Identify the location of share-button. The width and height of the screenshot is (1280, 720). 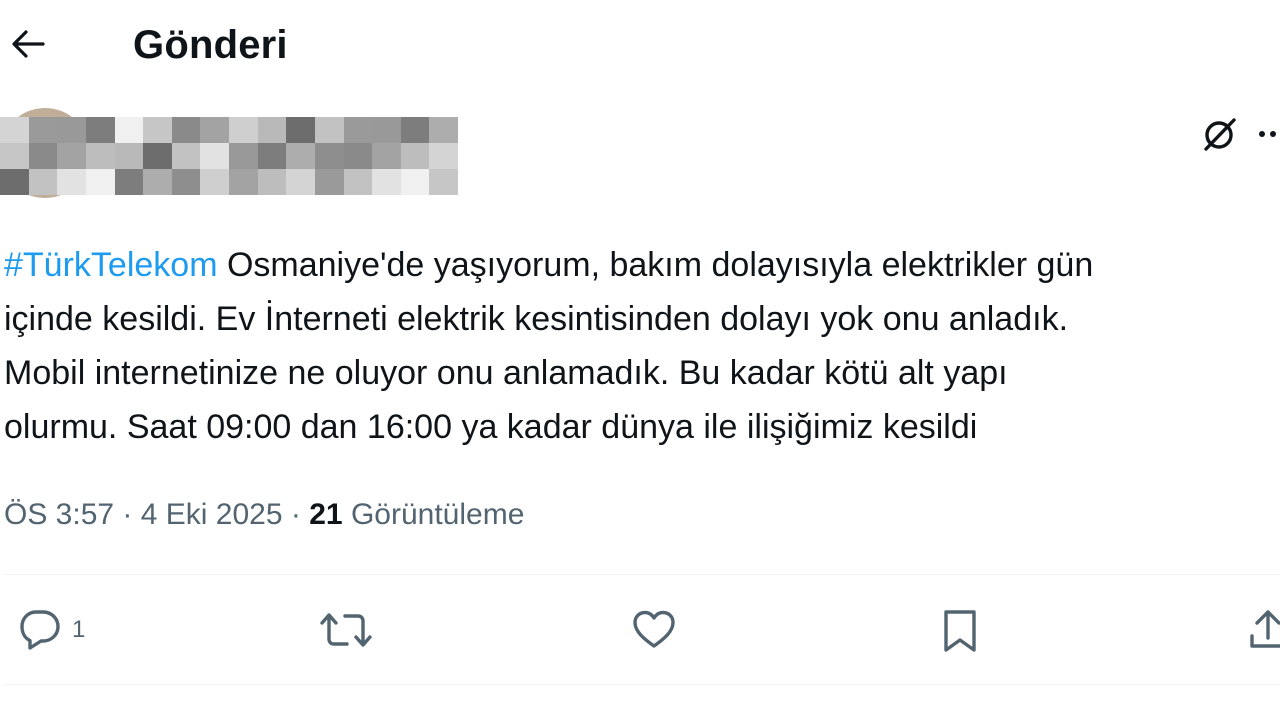
(1262, 630).